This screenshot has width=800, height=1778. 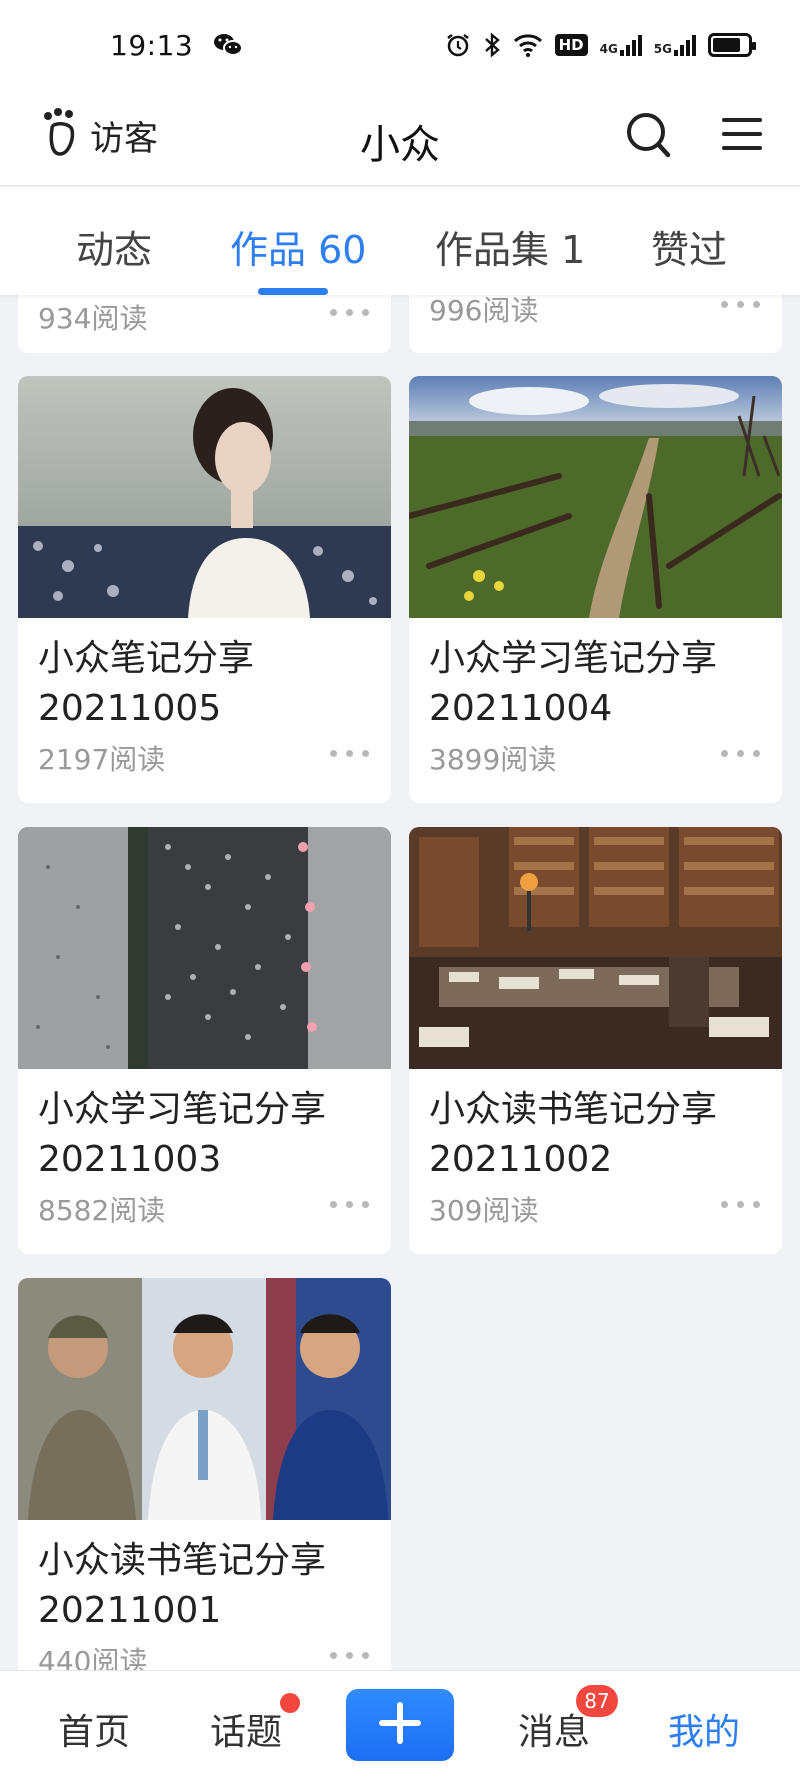 What do you see at coordinates (484, 311) in the screenshot?
I see `read-count: 996阅读` at bounding box center [484, 311].